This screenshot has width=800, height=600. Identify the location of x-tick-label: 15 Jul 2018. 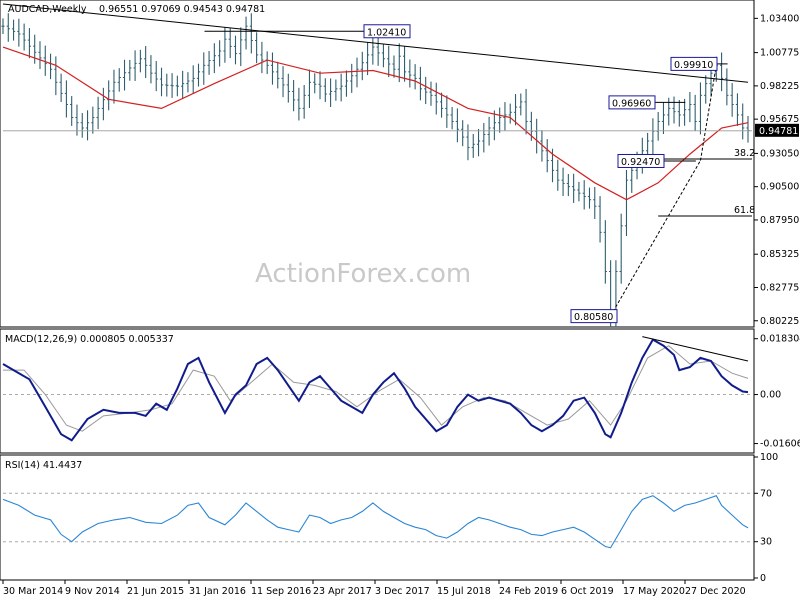
(464, 591).